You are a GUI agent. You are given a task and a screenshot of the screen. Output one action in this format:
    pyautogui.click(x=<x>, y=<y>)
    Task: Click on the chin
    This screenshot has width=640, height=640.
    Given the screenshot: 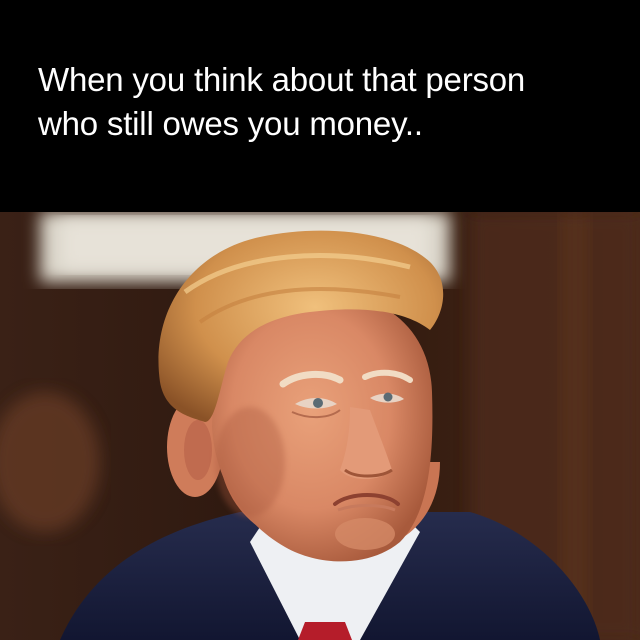 What is the action you would take?
    pyautogui.click(x=365, y=534)
    